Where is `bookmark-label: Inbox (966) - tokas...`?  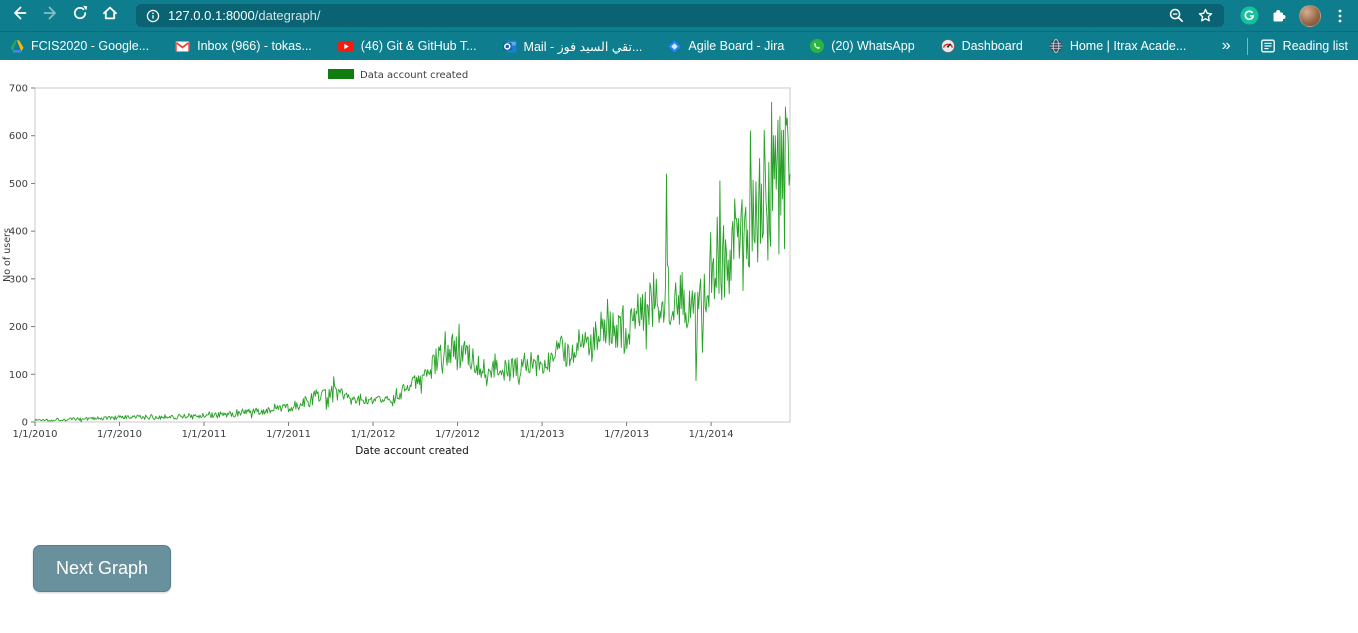 bookmark-label: Inbox (966) - tokas... is located at coordinates (254, 46).